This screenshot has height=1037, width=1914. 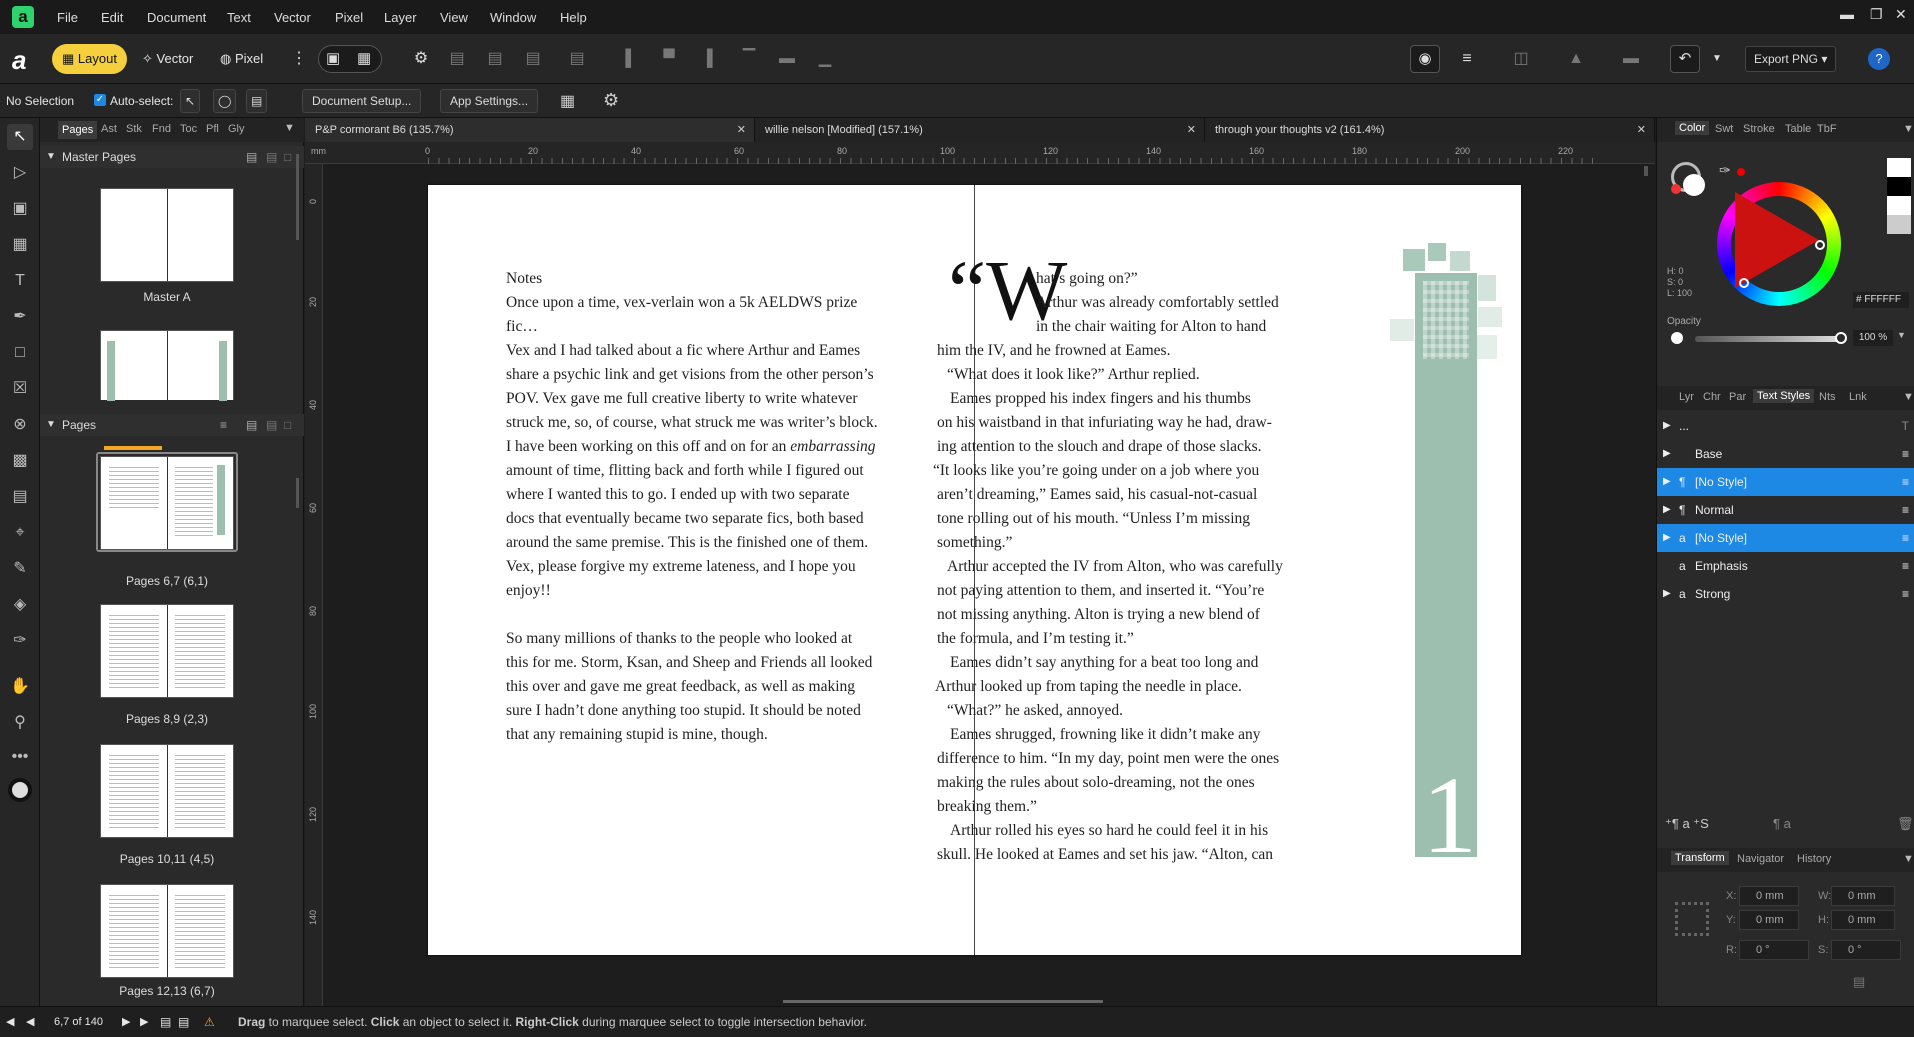 What do you see at coordinates (1725, 170) in the screenshot?
I see `eyedropper-icon: ✑` at bounding box center [1725, 170].